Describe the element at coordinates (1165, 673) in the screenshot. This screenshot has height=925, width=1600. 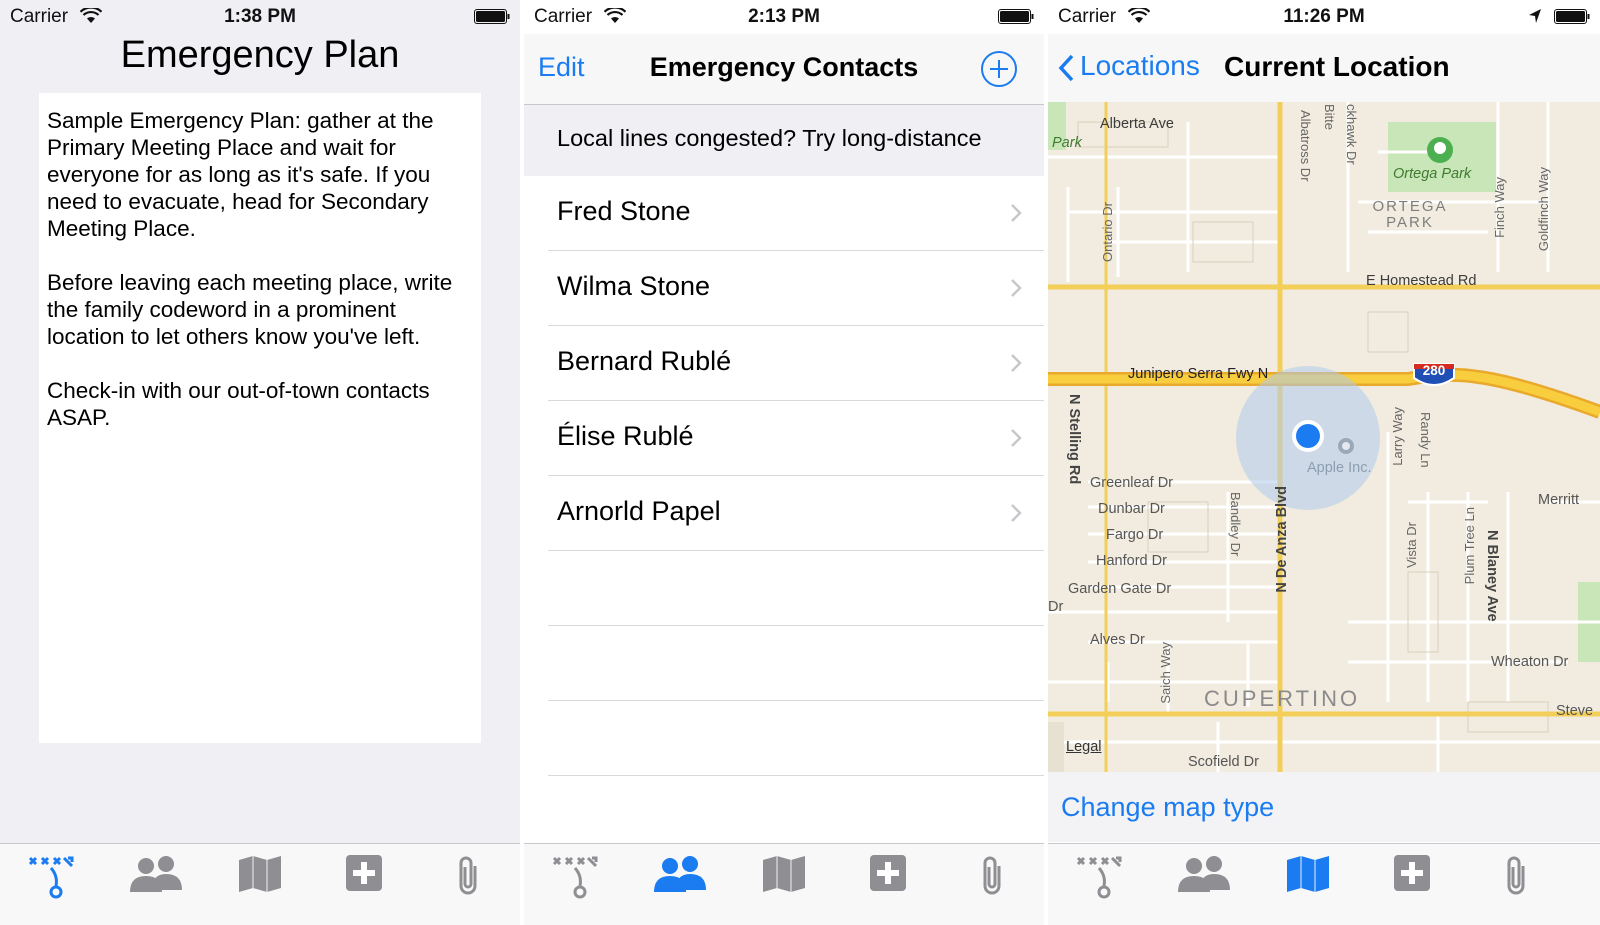
I see `map-label: Saich Way` at that location.